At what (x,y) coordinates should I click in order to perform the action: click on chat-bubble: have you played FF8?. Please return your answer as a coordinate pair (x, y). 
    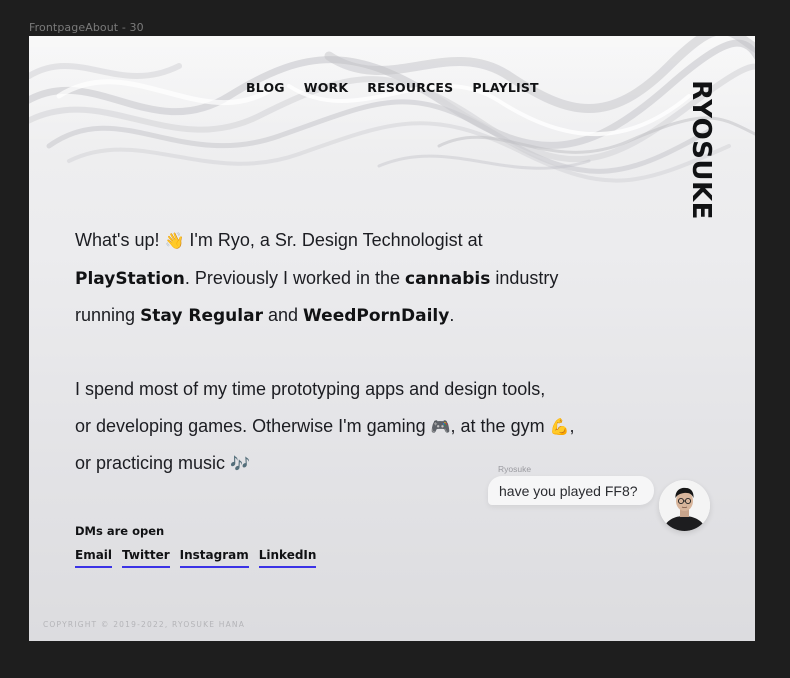
    Looking at the image, I should click on (571, 490).